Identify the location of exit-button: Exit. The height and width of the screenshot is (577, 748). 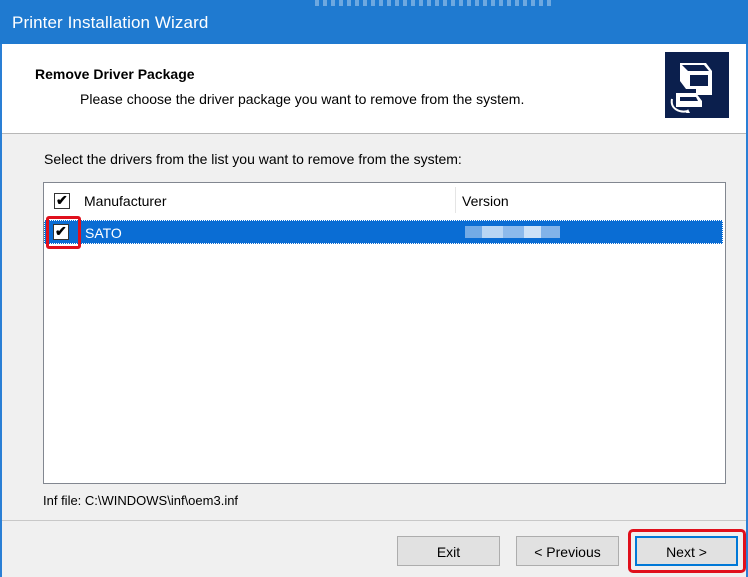
(448, 551).